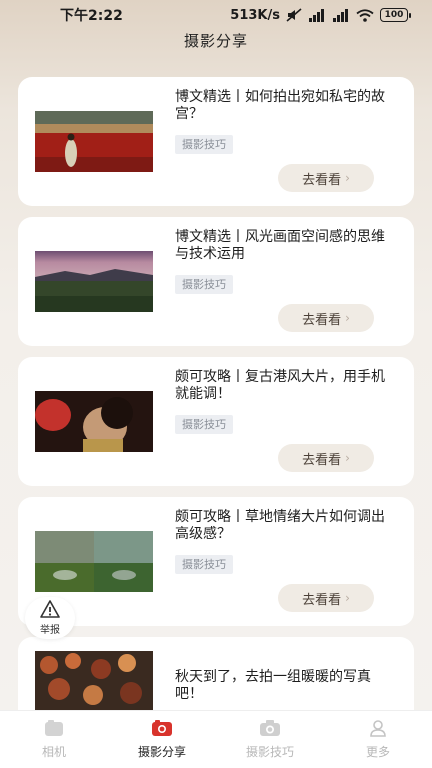  I want to click on status-bar: 下午2:22 513K/s 100, so click(216, 15).